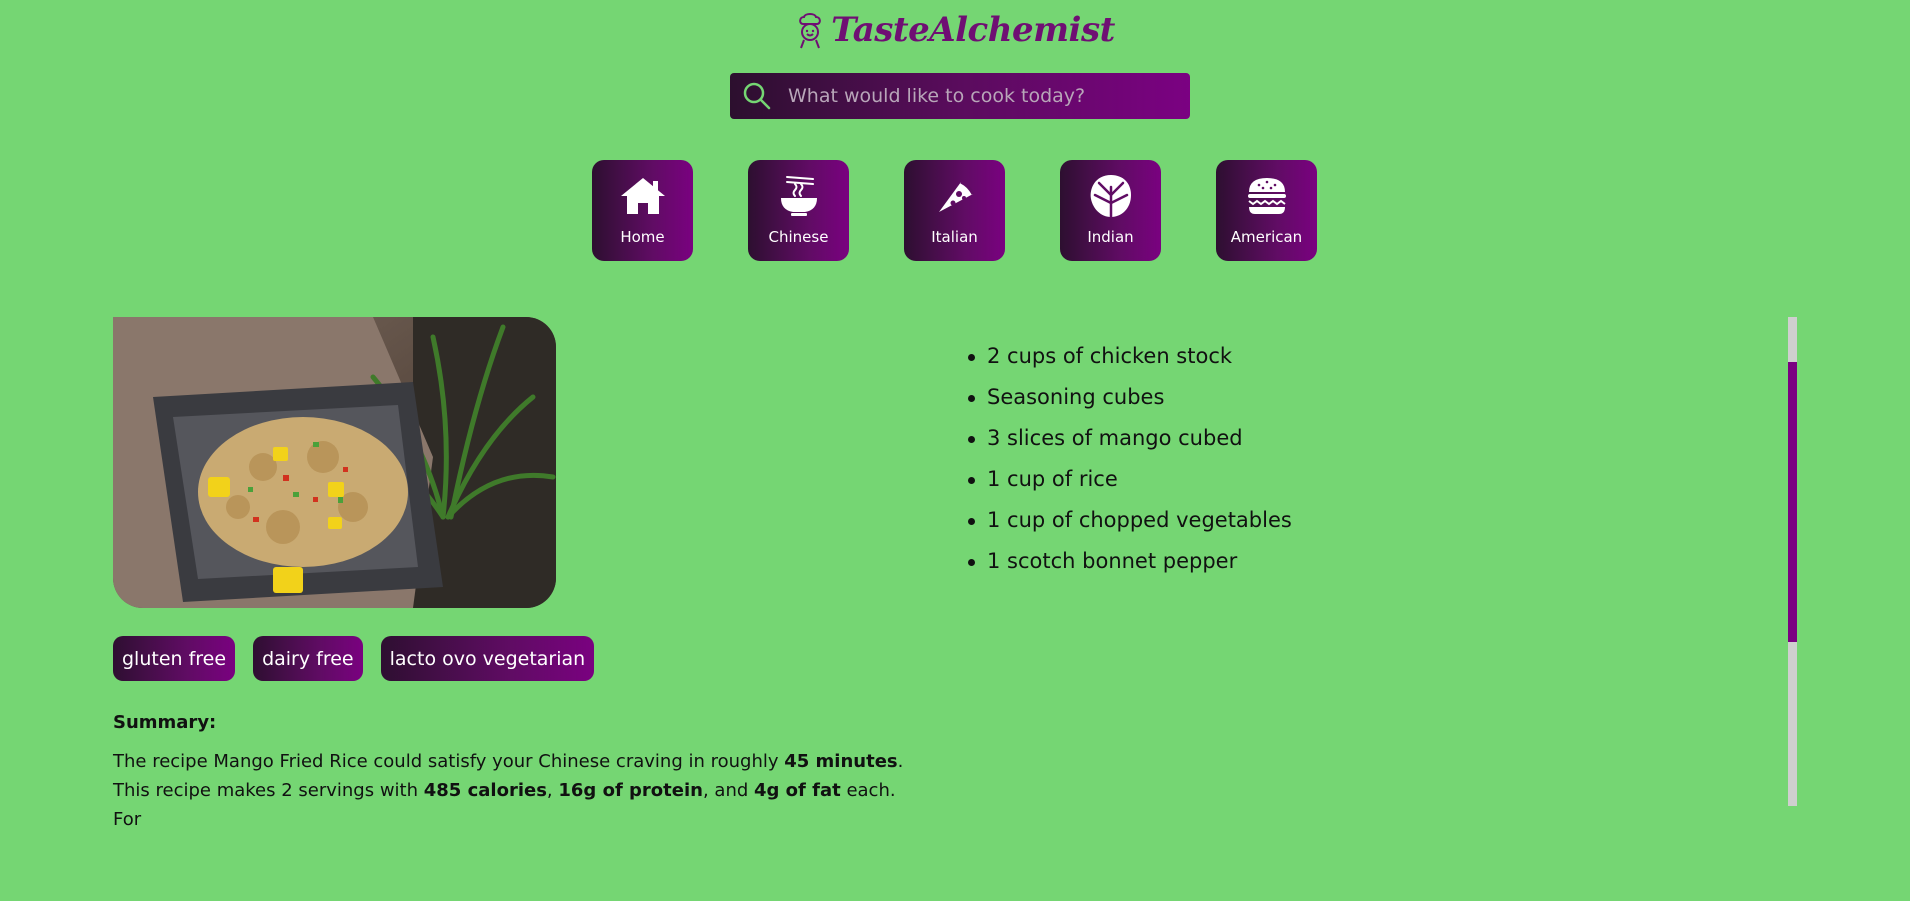 The width and height of the screenshot is (1910, 901). I want to click on scrollbar-track, so click(1792, 561).